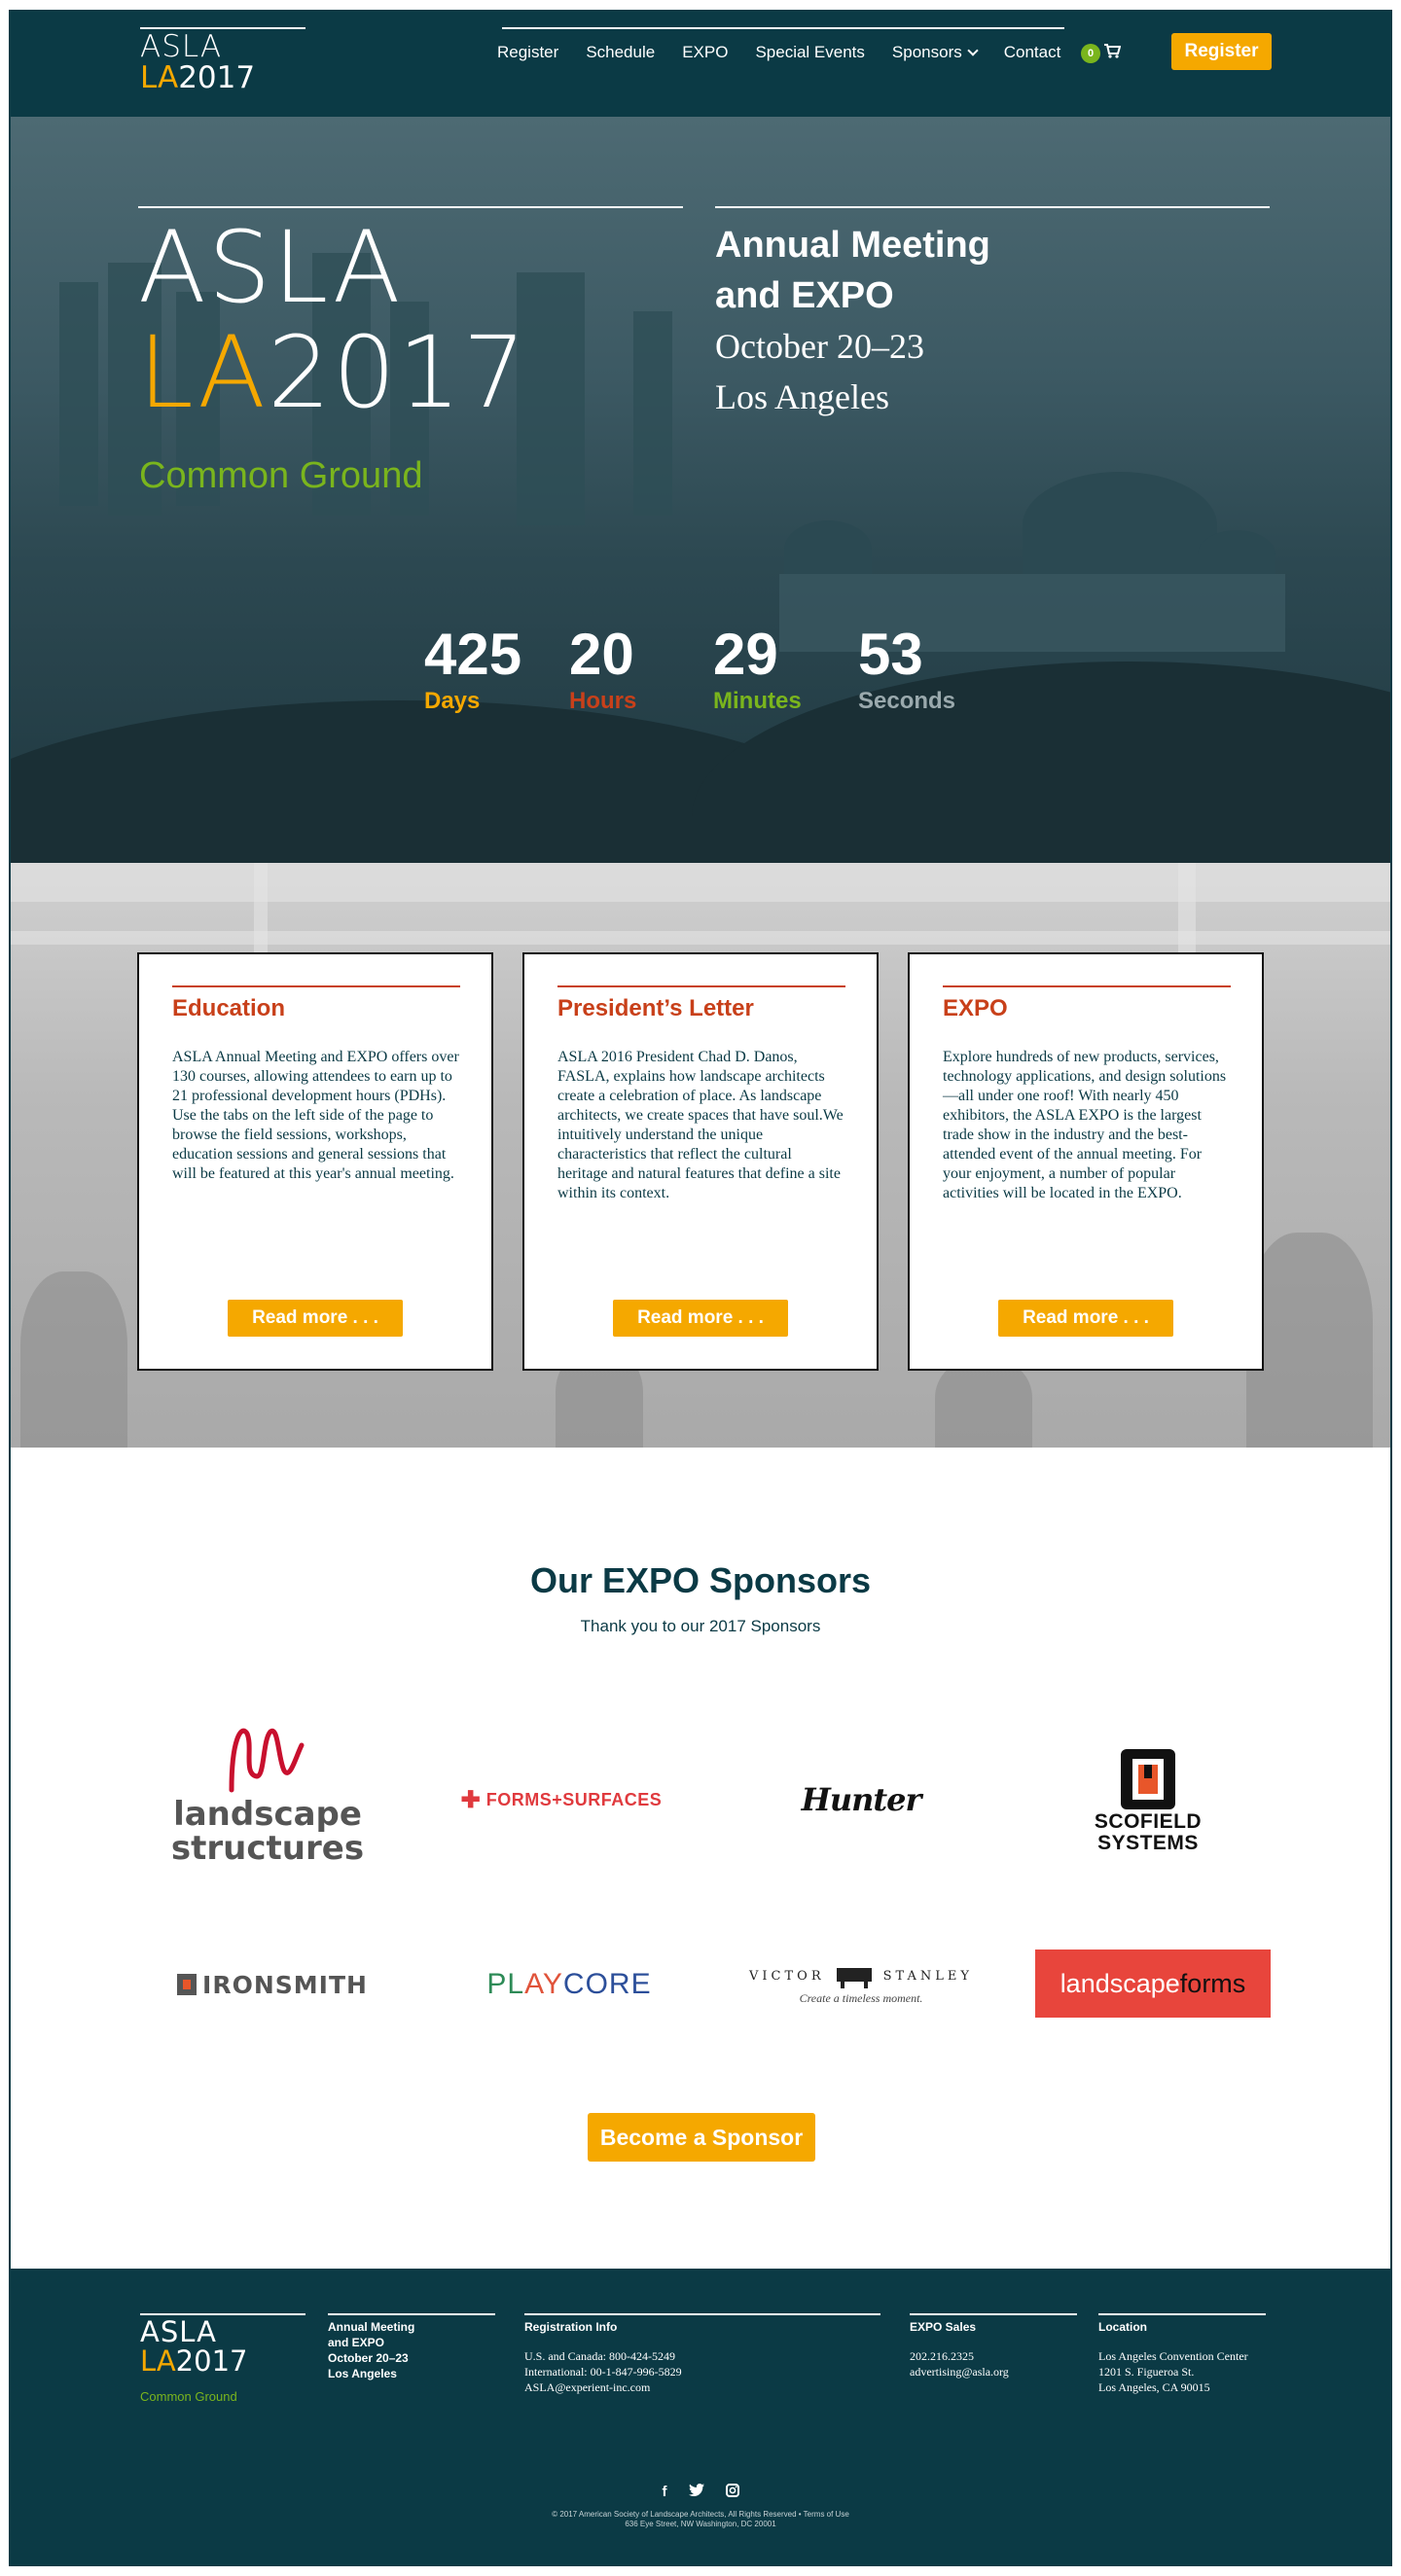 The image size is (1401, 2576). What do you see at coordinates (222, 2361) in the screenshot?
I see `footer-logo-la2017: LA2017` at bounding box center [222, 2361].